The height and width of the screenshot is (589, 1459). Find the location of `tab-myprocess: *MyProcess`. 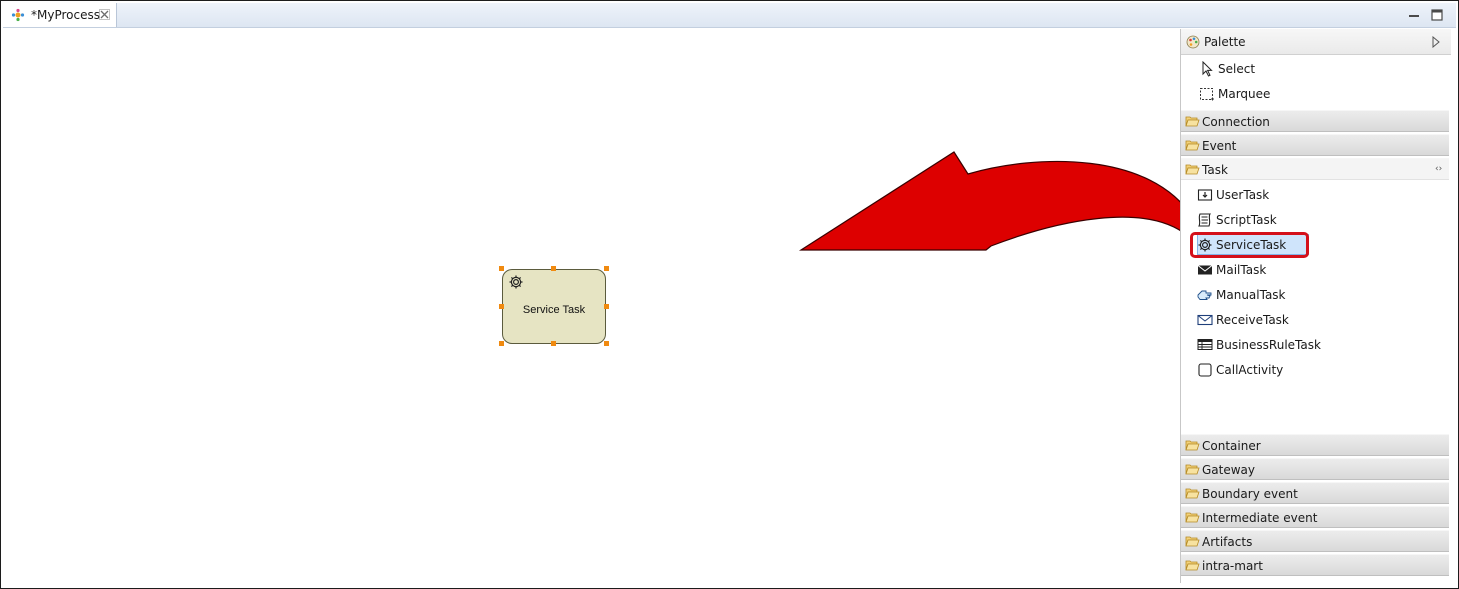

tab-myprocess: *MyProcess is located at coordinates (60, 15).